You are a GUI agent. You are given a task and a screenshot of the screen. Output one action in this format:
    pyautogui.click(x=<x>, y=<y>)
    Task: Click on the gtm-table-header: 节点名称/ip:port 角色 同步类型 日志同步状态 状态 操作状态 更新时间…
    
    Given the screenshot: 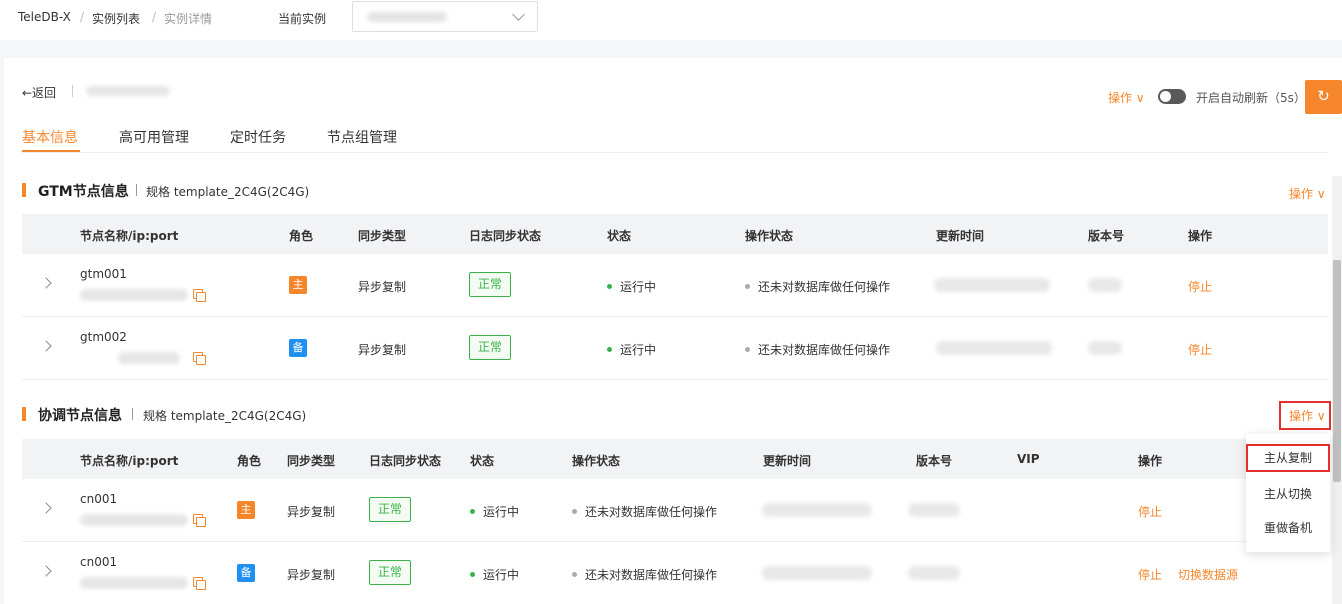 What is the action you would take?
    pyautogui.click(x=675, y=234)
    